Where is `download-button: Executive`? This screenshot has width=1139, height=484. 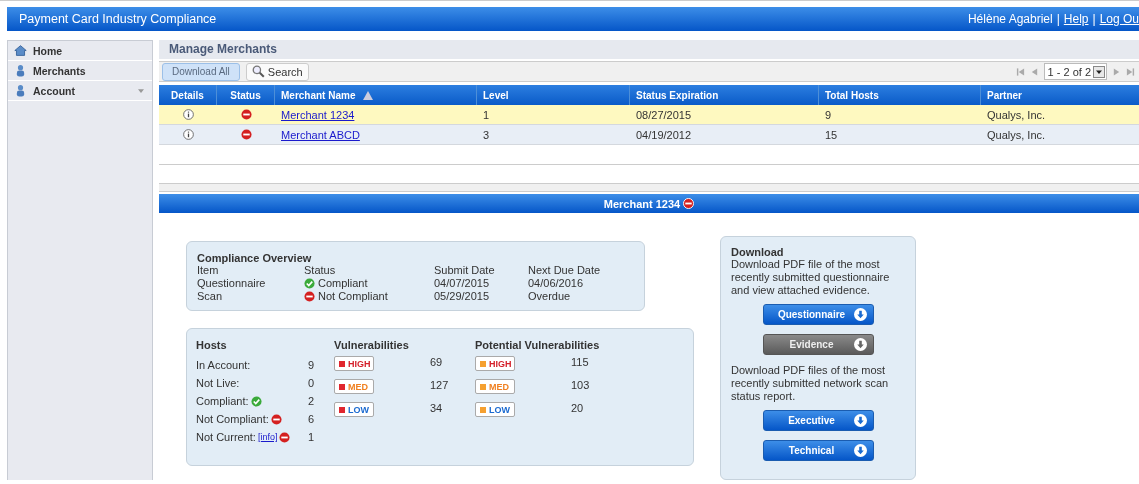 download-button: Executive is located at coordinates (818, 420).